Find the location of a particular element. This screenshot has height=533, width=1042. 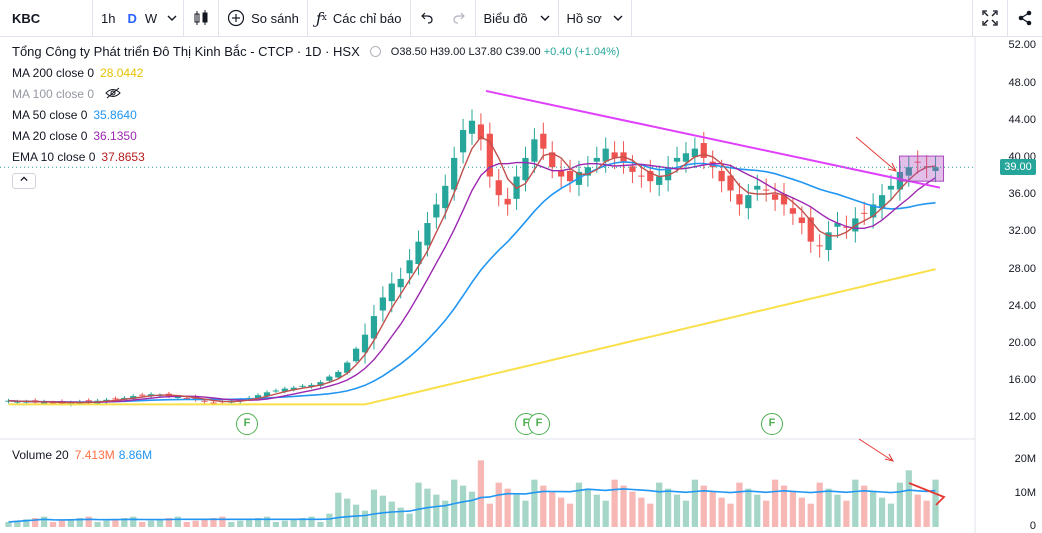

fullscreen-button is located at coordinates (990, 18).